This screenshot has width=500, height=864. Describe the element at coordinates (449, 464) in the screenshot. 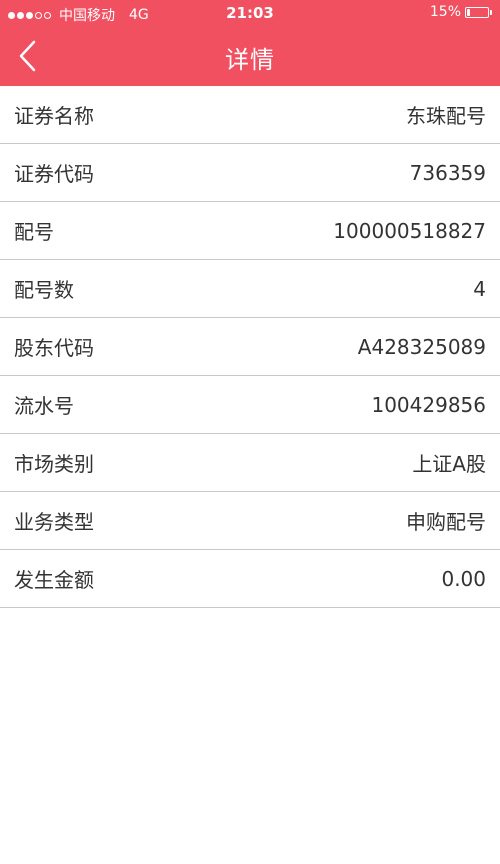

I see `row-value: 上证A股` at that location.